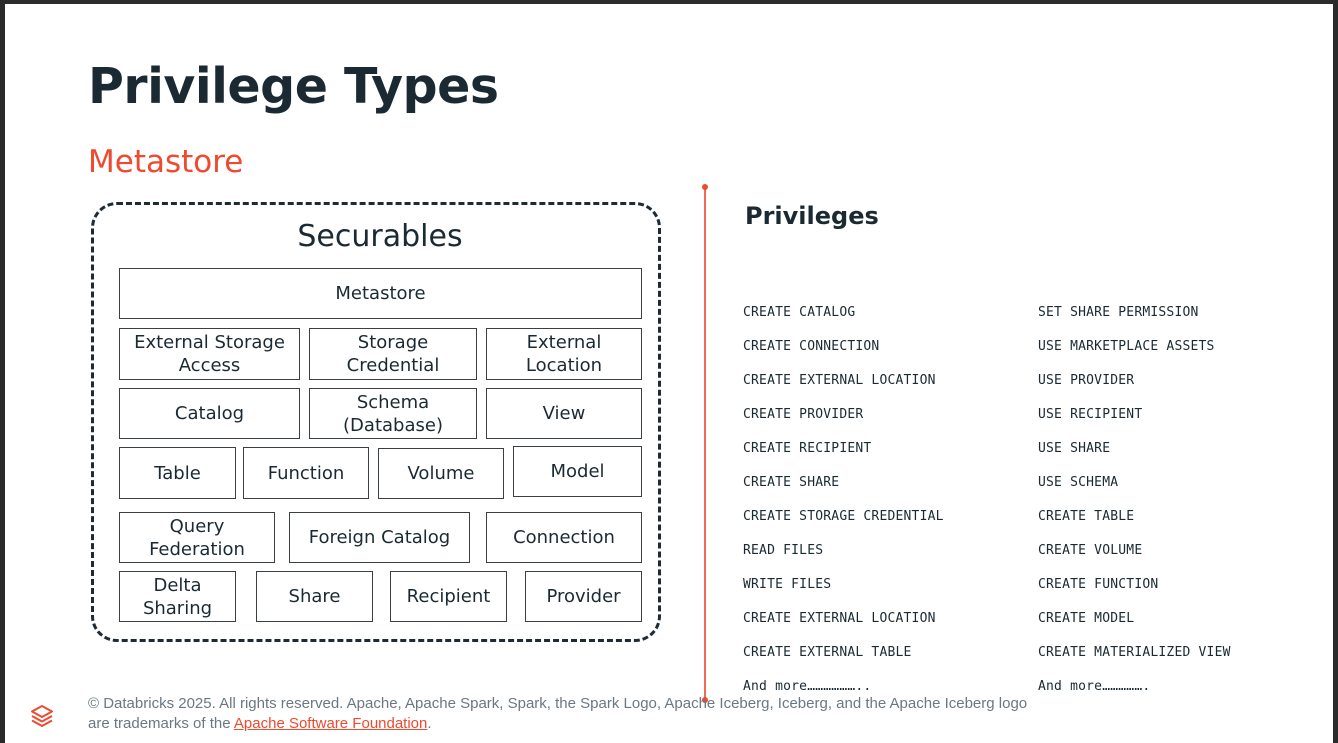  Describe the element at coordinates (42, 716) in the screenshot. I see `databricks-logo-icon` at that location.